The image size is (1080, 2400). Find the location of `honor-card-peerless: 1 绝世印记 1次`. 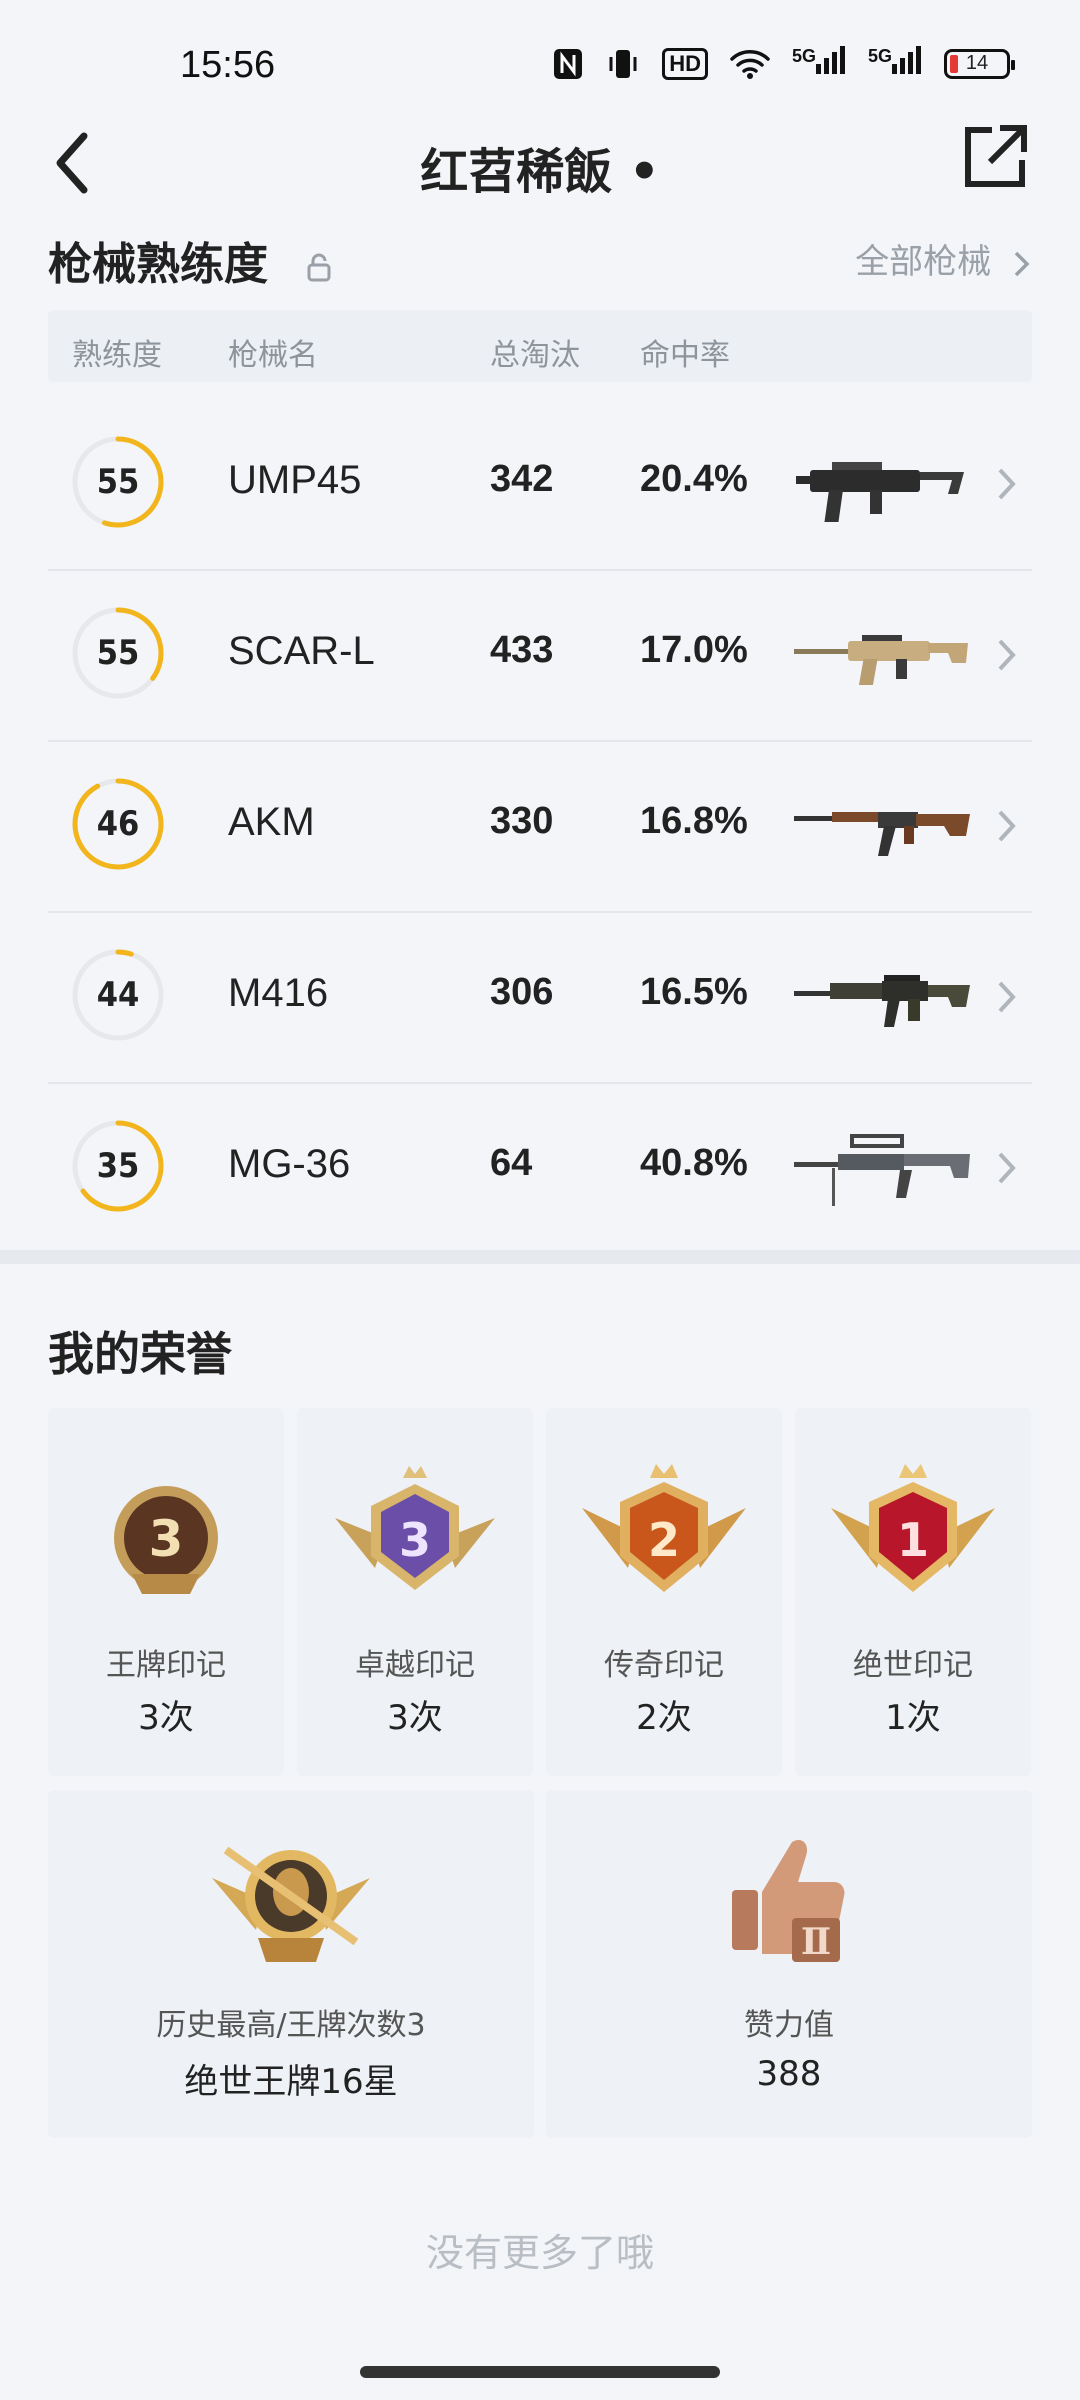

honor-card-peerless: 1 绝世印记 1次 is located at coordinates (913, 1592).